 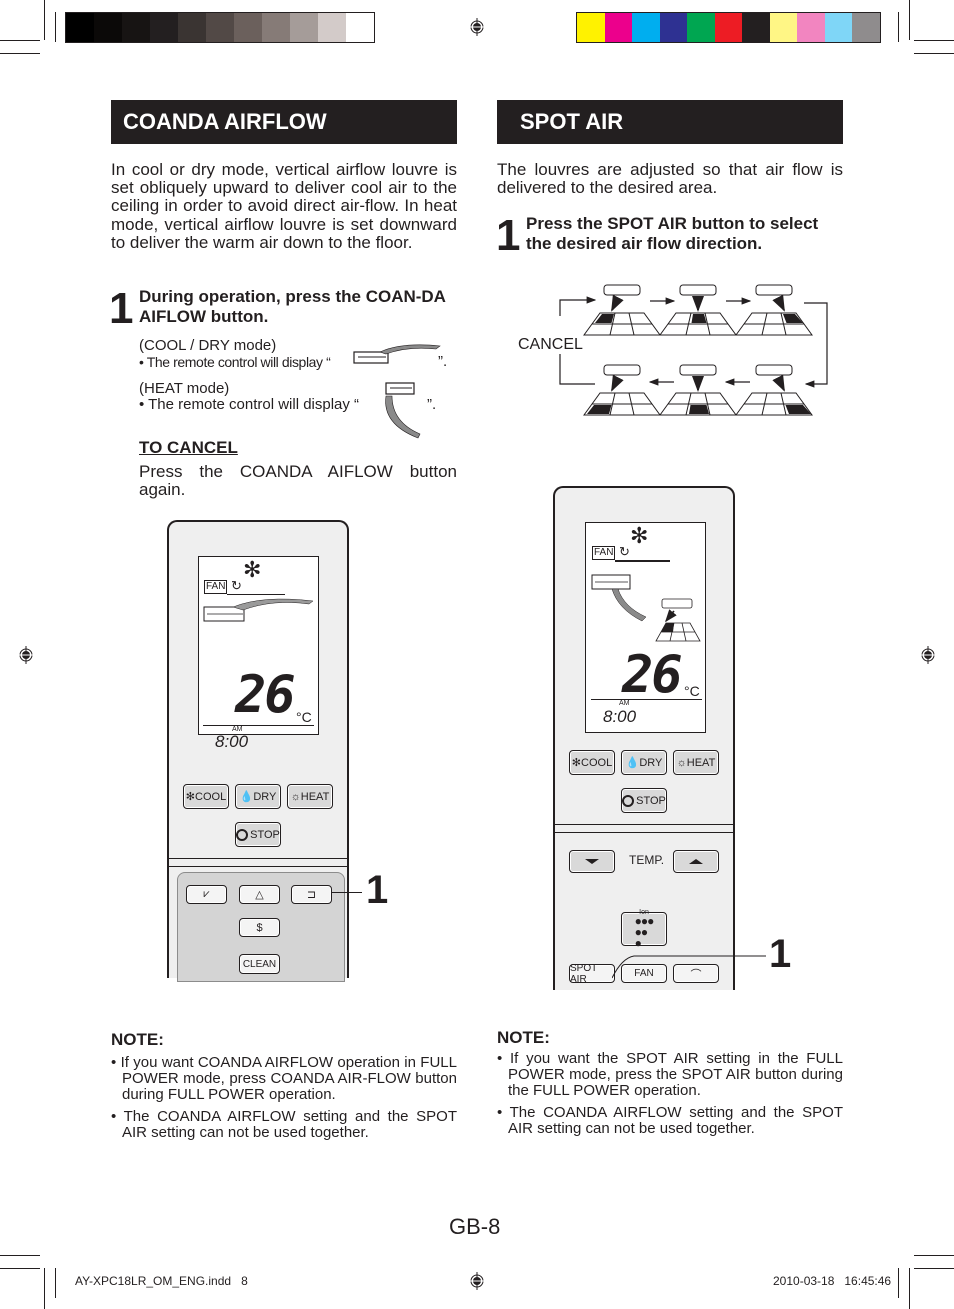 I want to click on to-cancel-heading: TO CANCEL, so click(x=188, y=447).